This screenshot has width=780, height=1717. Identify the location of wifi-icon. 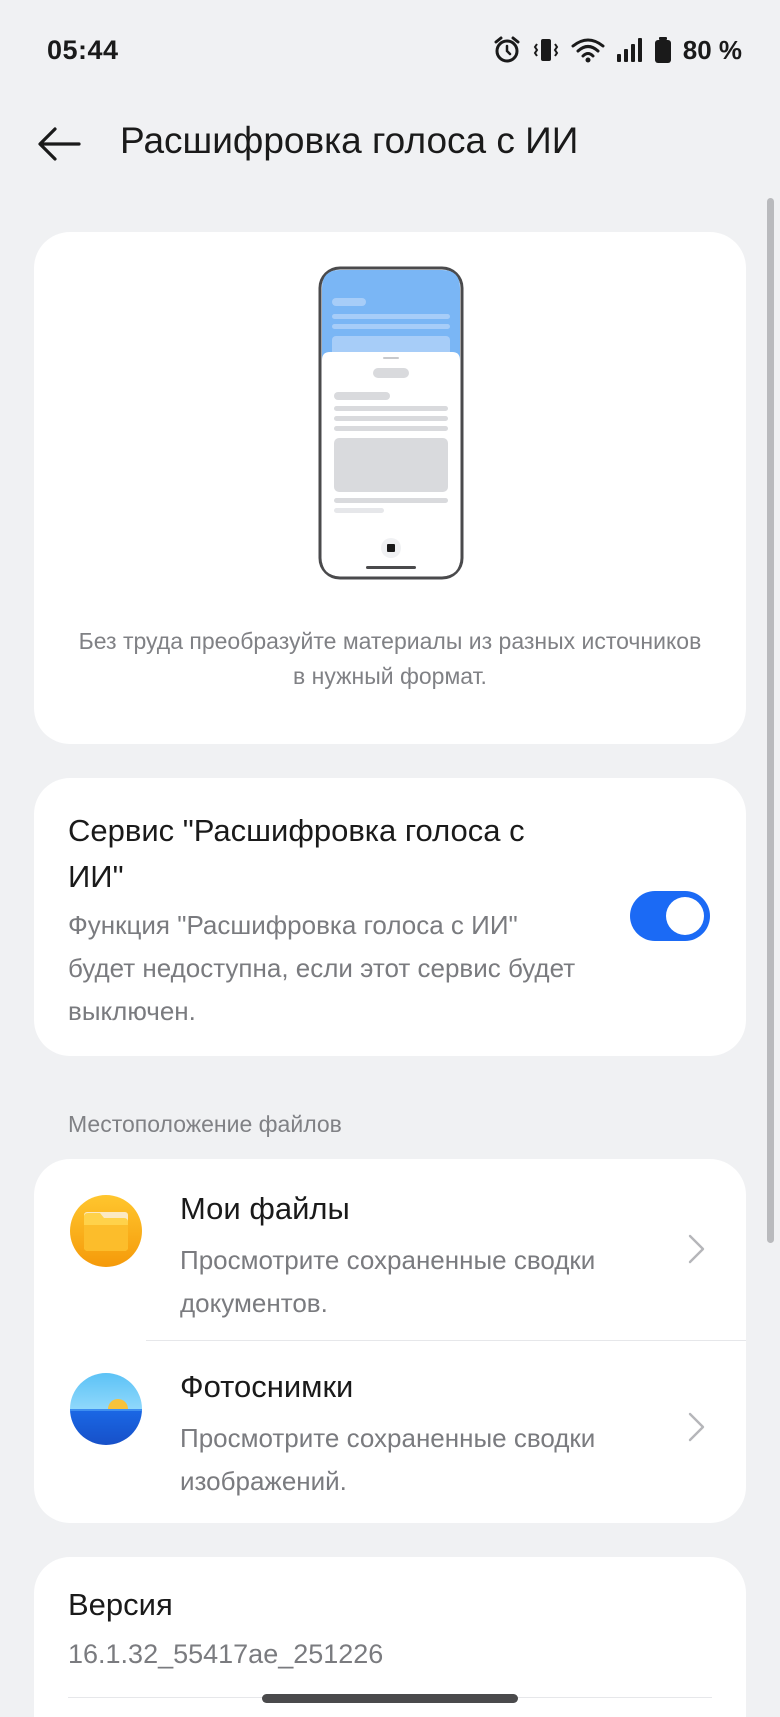
(588, 50).